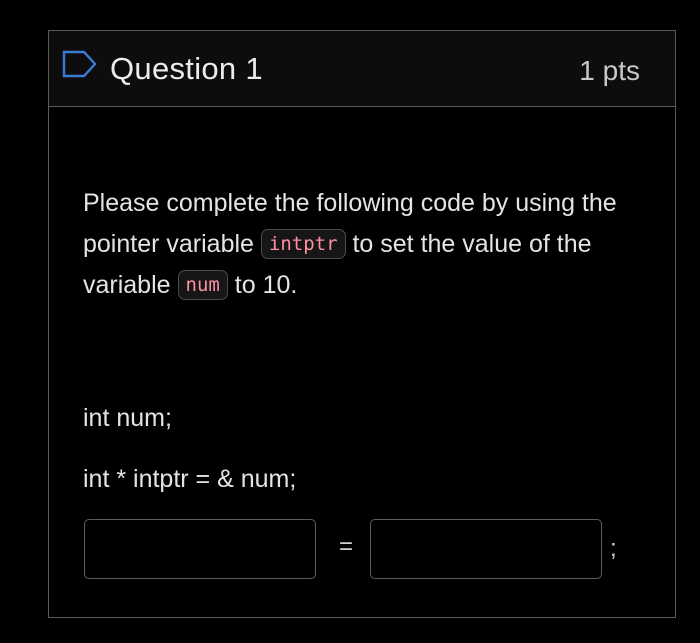 The height and width of the screenshot is (643, 700). Describe the element at coordinates (202, 285) in the screenshot. I see `code-num: num` at that location.